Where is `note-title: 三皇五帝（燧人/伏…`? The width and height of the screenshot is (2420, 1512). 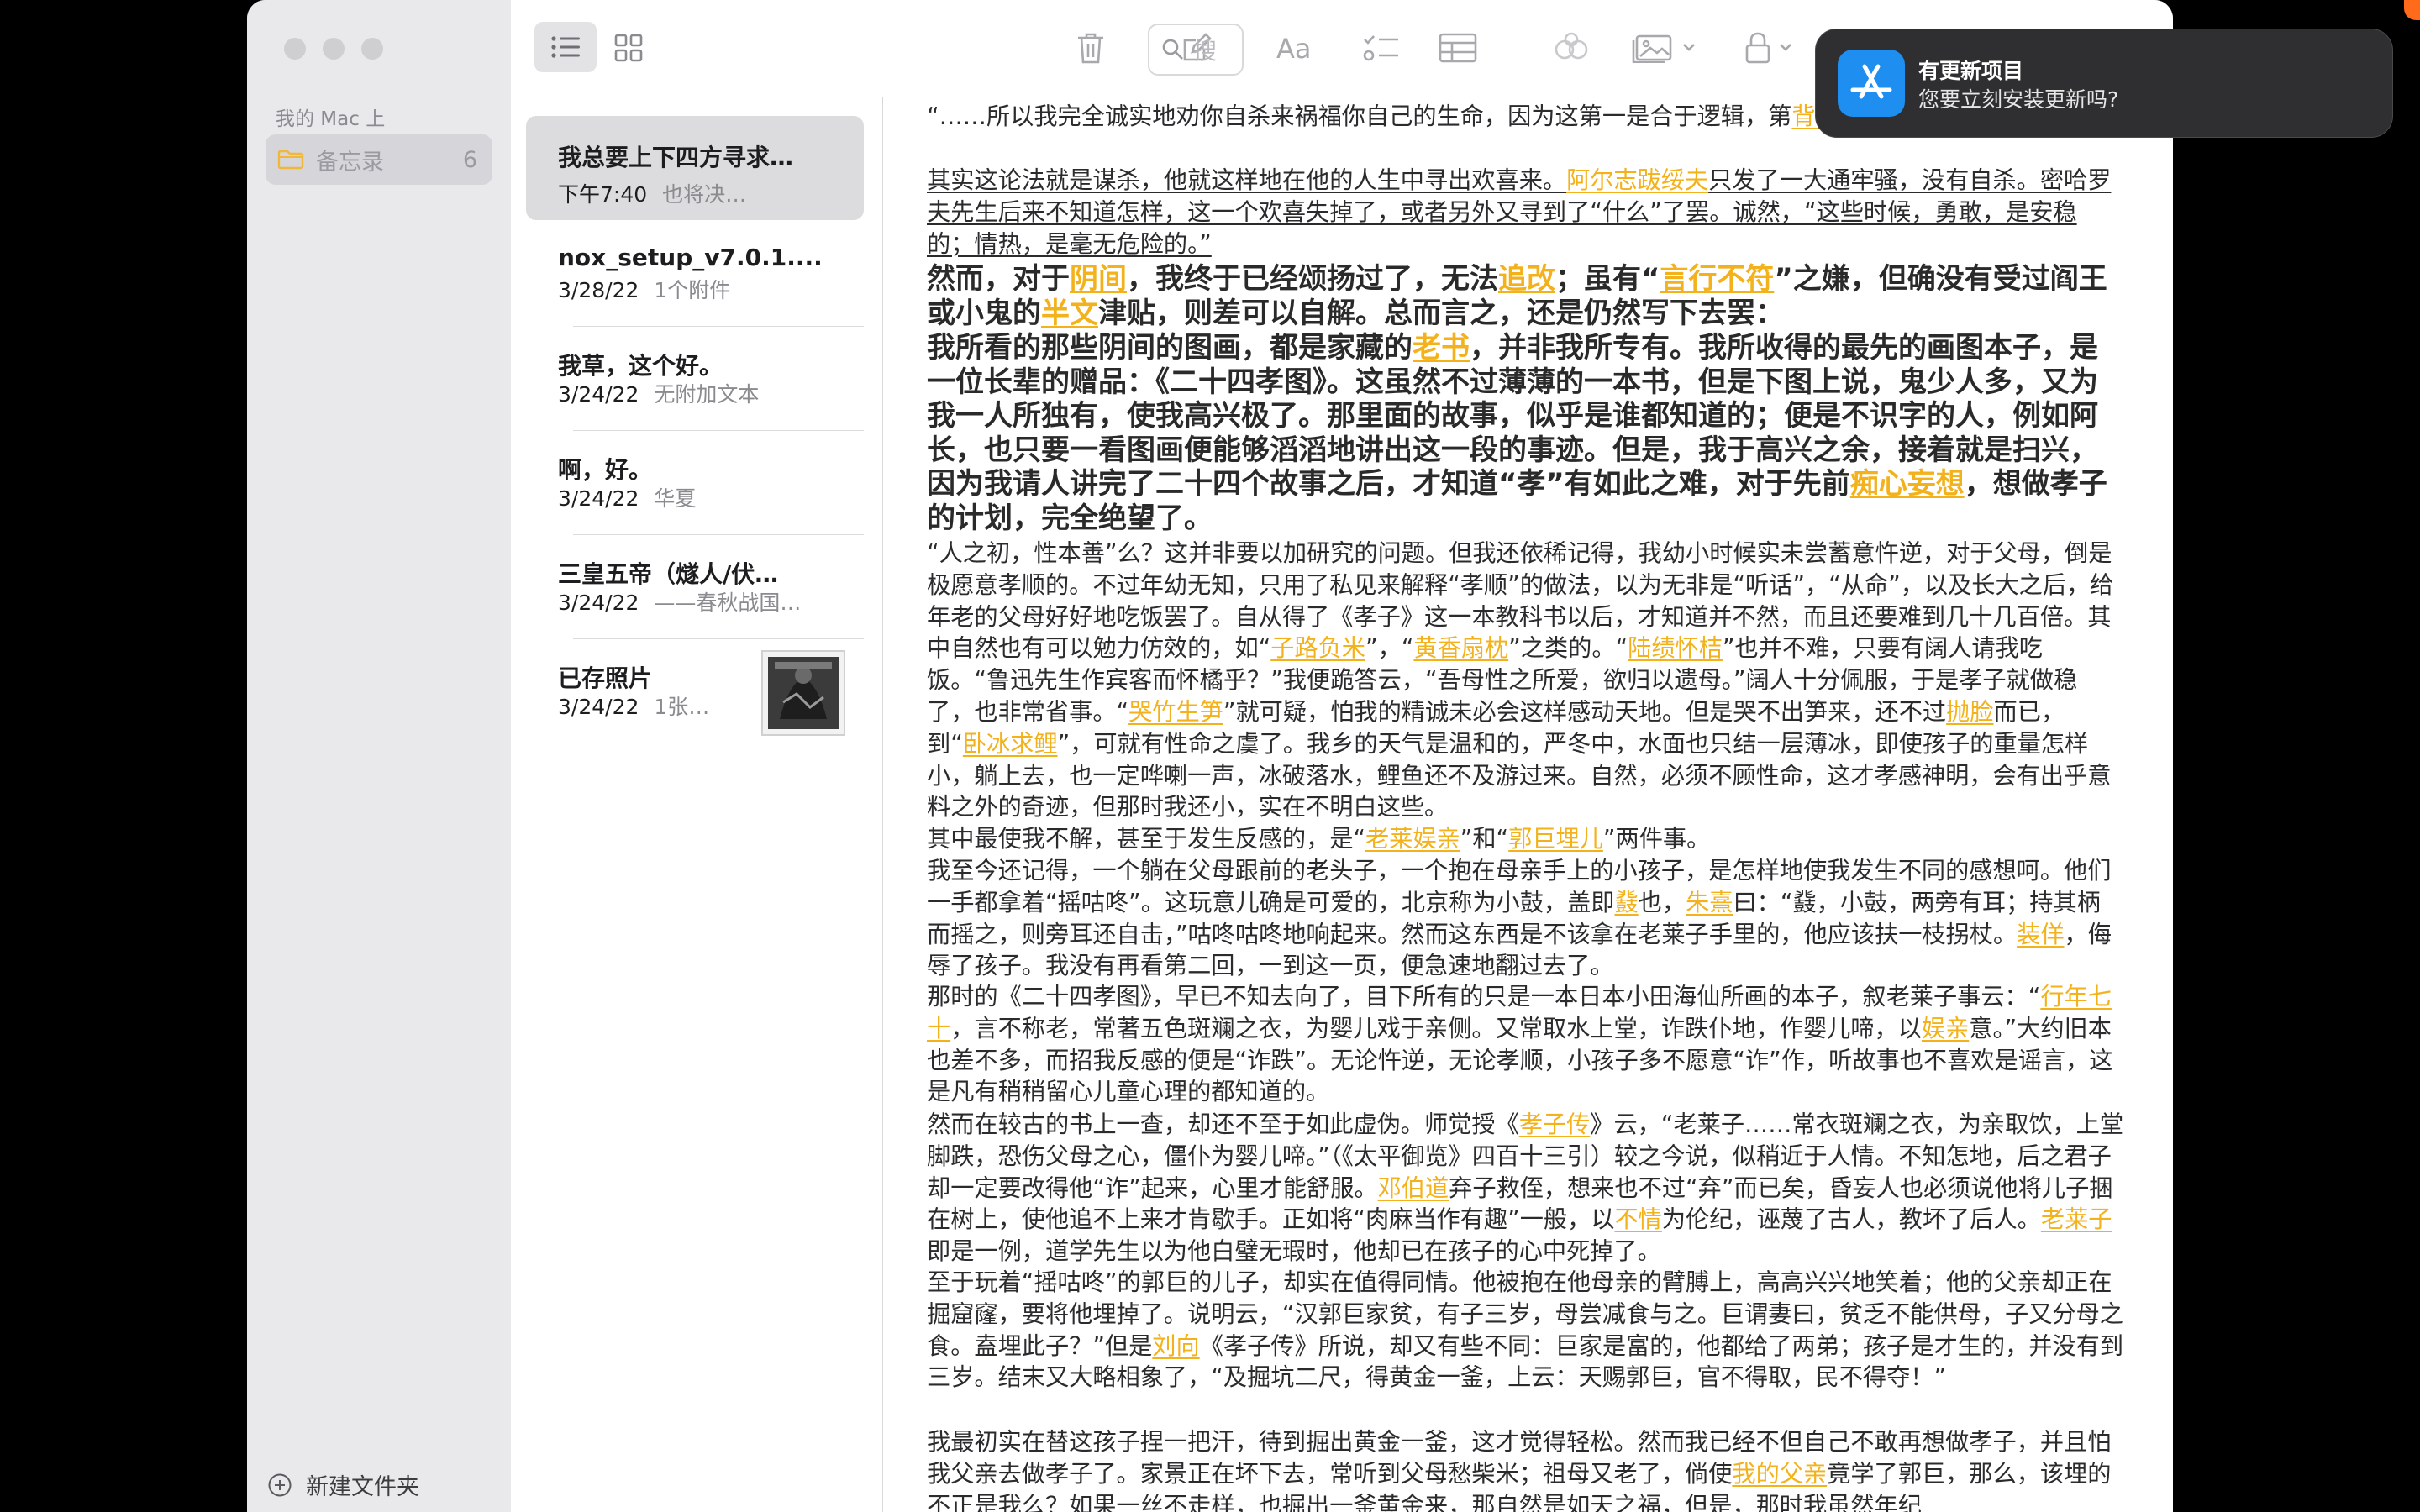 note-title: 三皇五帝（燧人/伏… is located at coordinates (696, 573).